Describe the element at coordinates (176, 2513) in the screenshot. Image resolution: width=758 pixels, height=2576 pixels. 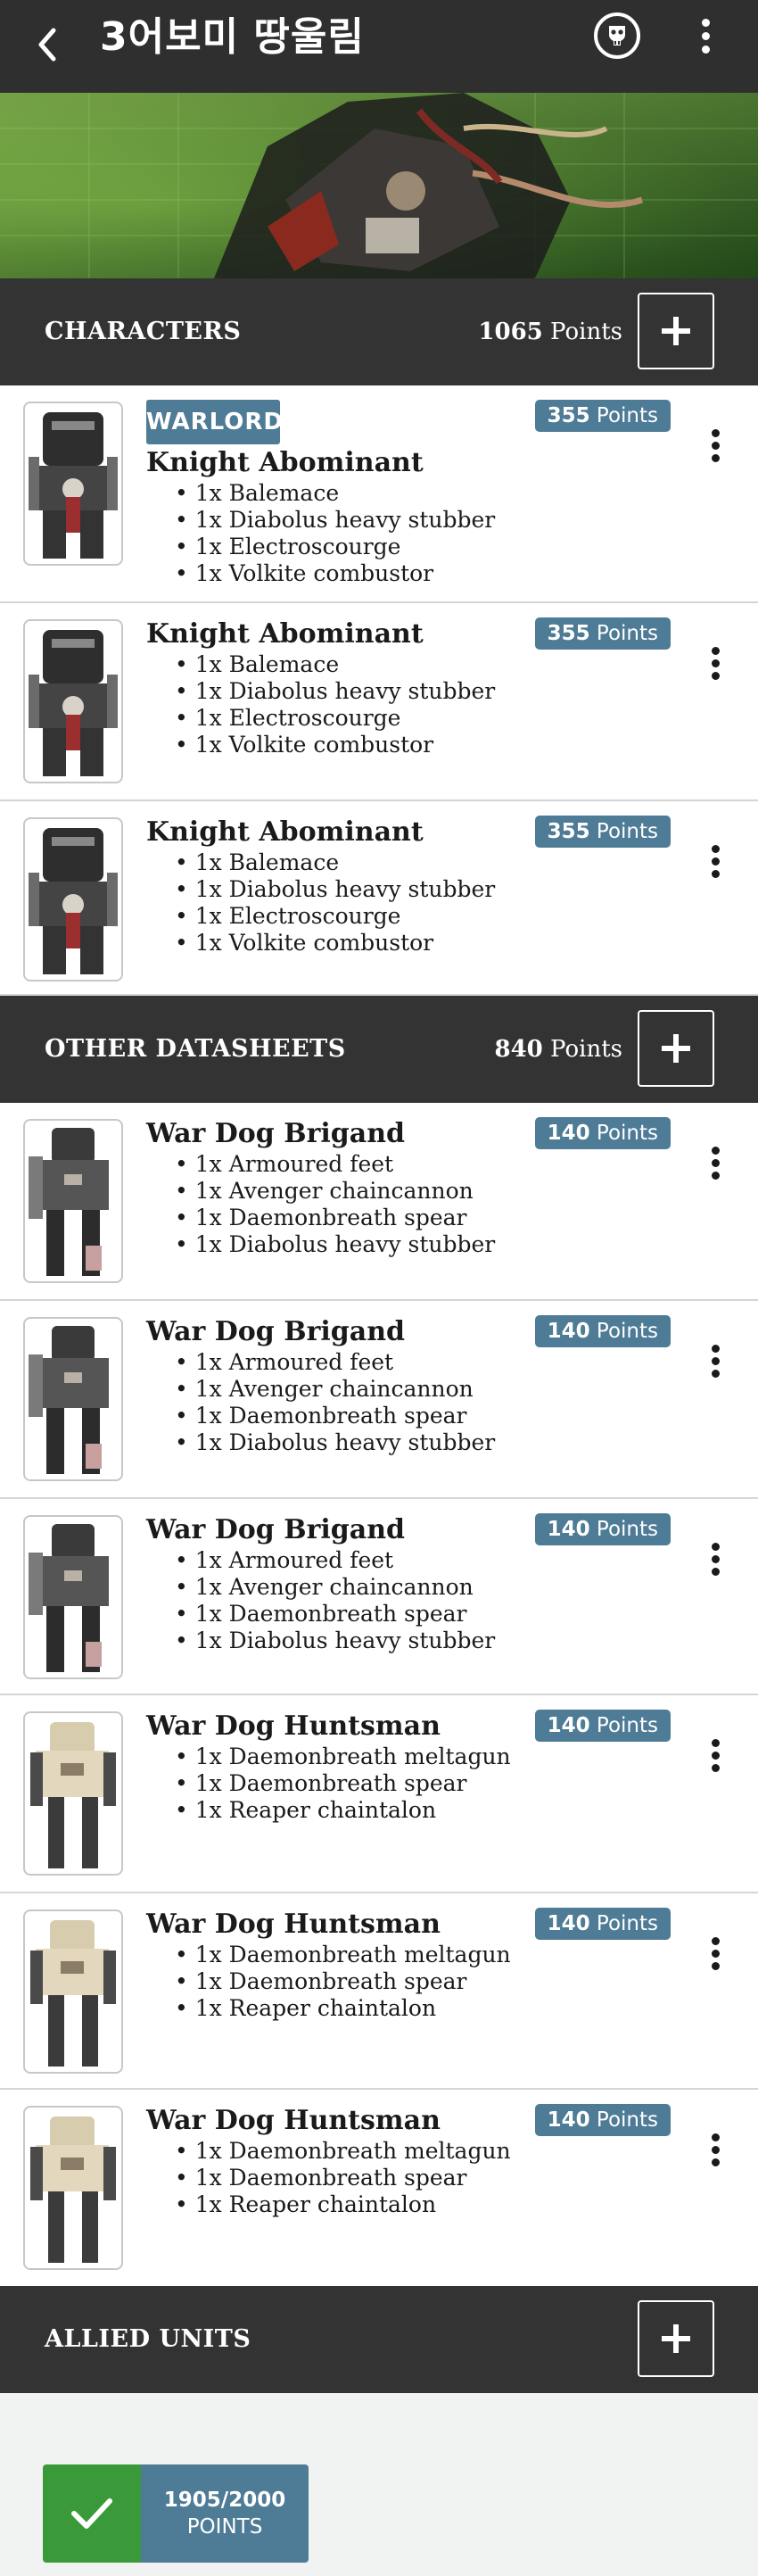
I see `army-points-total: 1905/2000 POINTS` at that location.